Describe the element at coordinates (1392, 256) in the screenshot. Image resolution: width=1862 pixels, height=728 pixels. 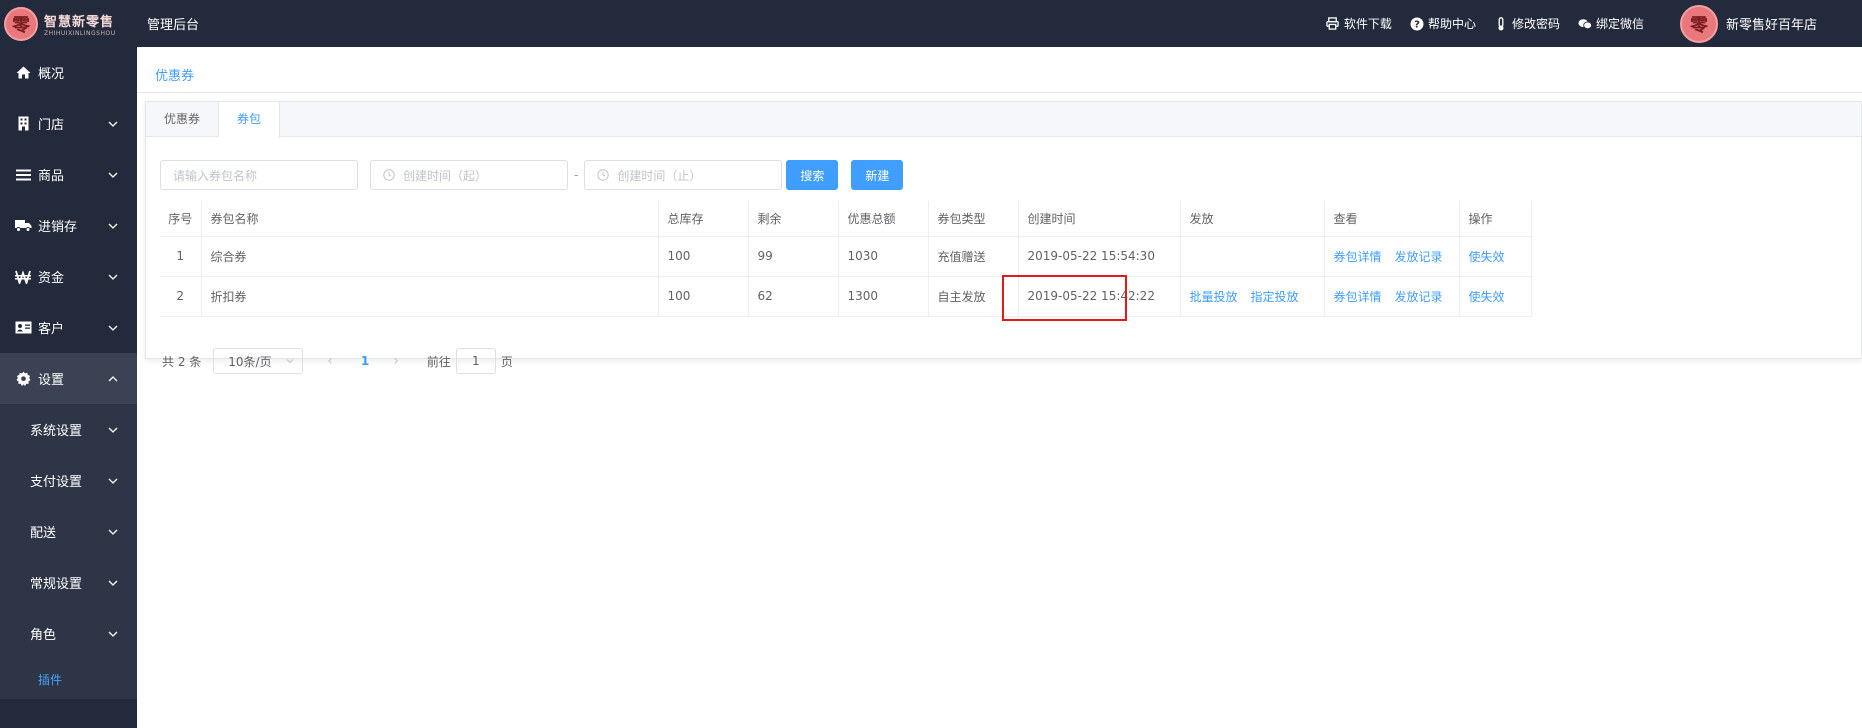
I see `cell-view: 券包详情 发放记录` at that location.